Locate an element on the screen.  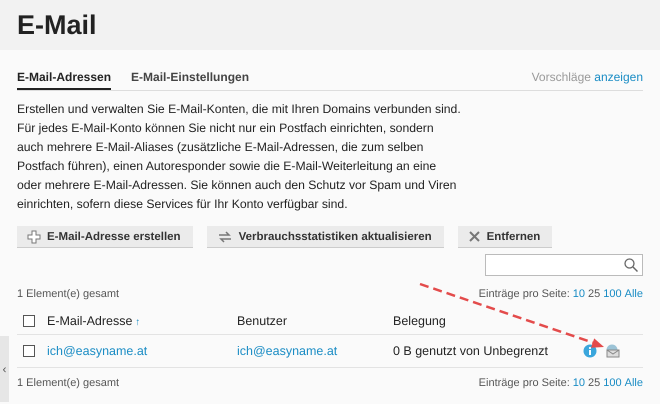
select-all-checkbox is located at coordinates (29, 321).